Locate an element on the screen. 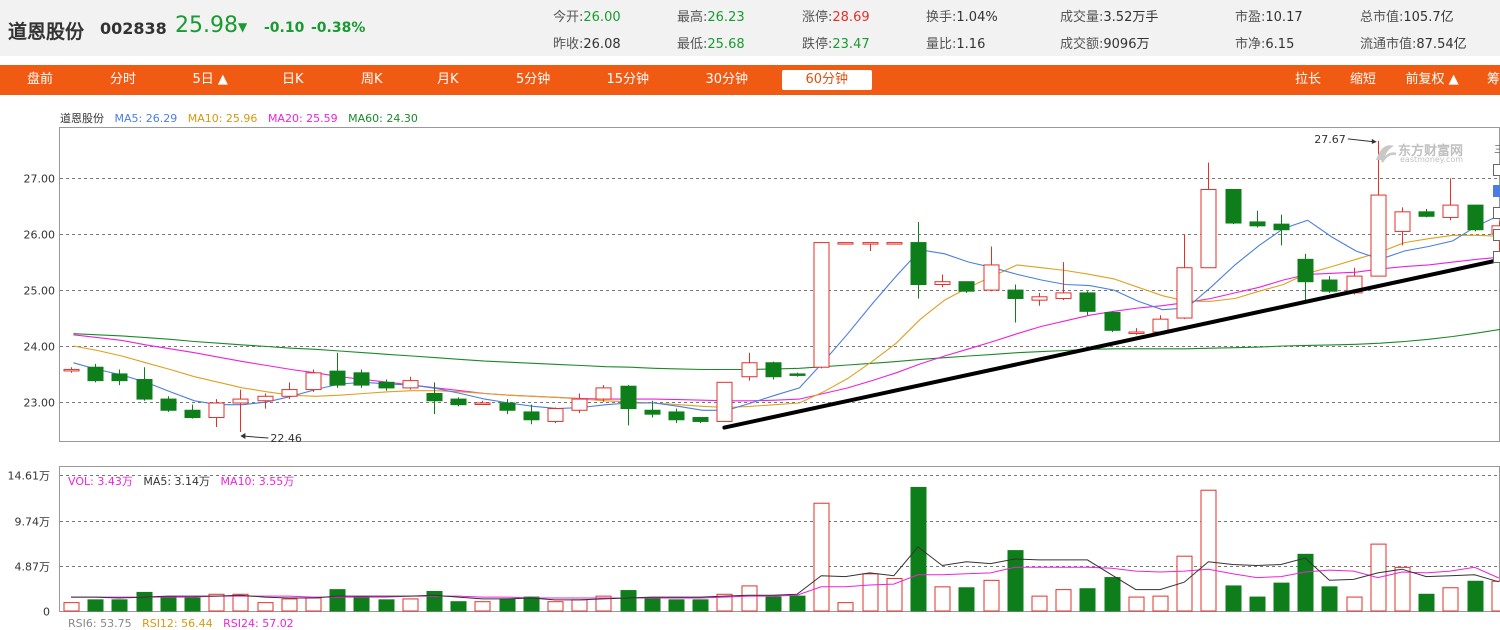 This screenshot has height=630, width=1500. logo-en: eastmoney.com is located at coordinates (1432, 159).